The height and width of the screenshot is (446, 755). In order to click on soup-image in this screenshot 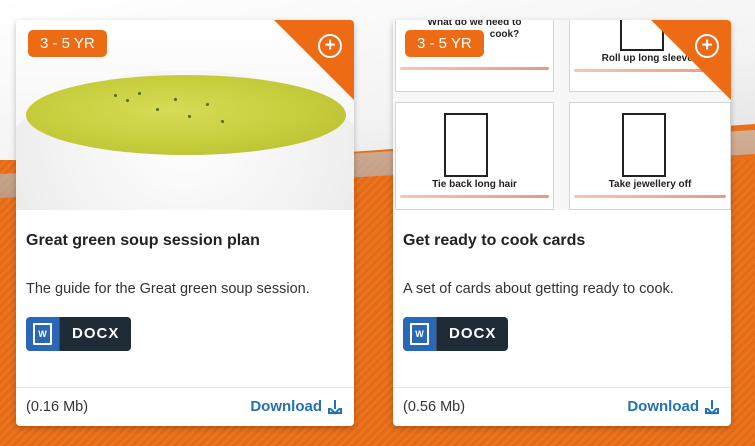, I will do `click(186, 115)`.